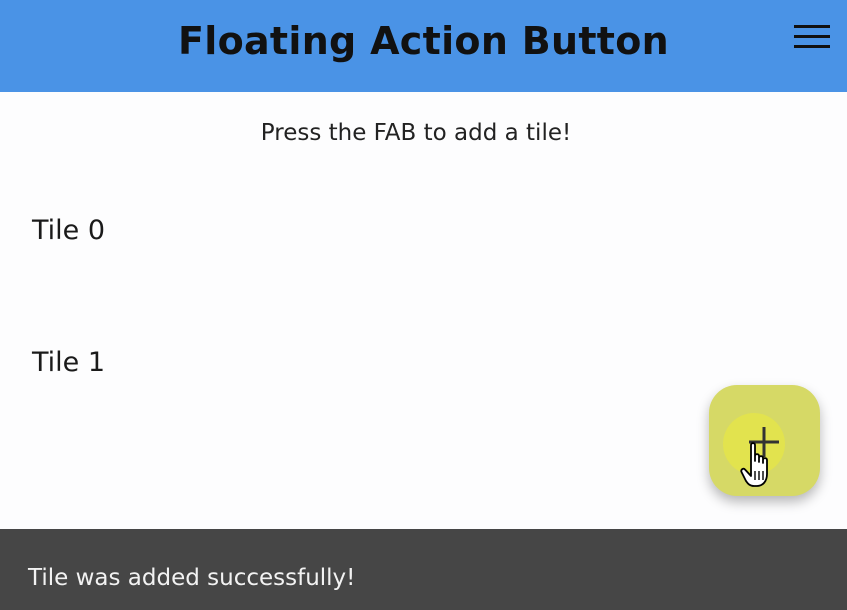  What do you see at coordinates (812, 38) in the screenshot?
I see `menu-icon` at bounding box center [812, 38].